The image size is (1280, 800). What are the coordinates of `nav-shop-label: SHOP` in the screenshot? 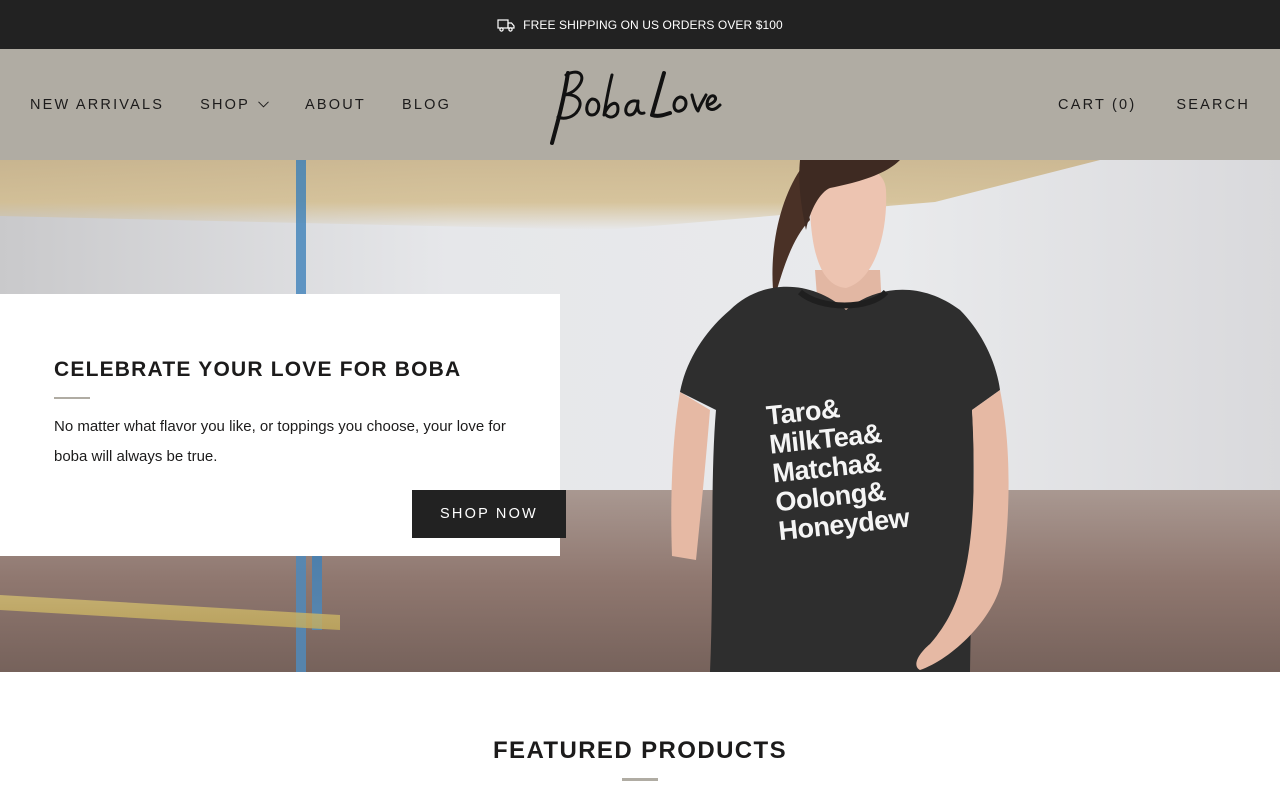 It's located at (225, 104).